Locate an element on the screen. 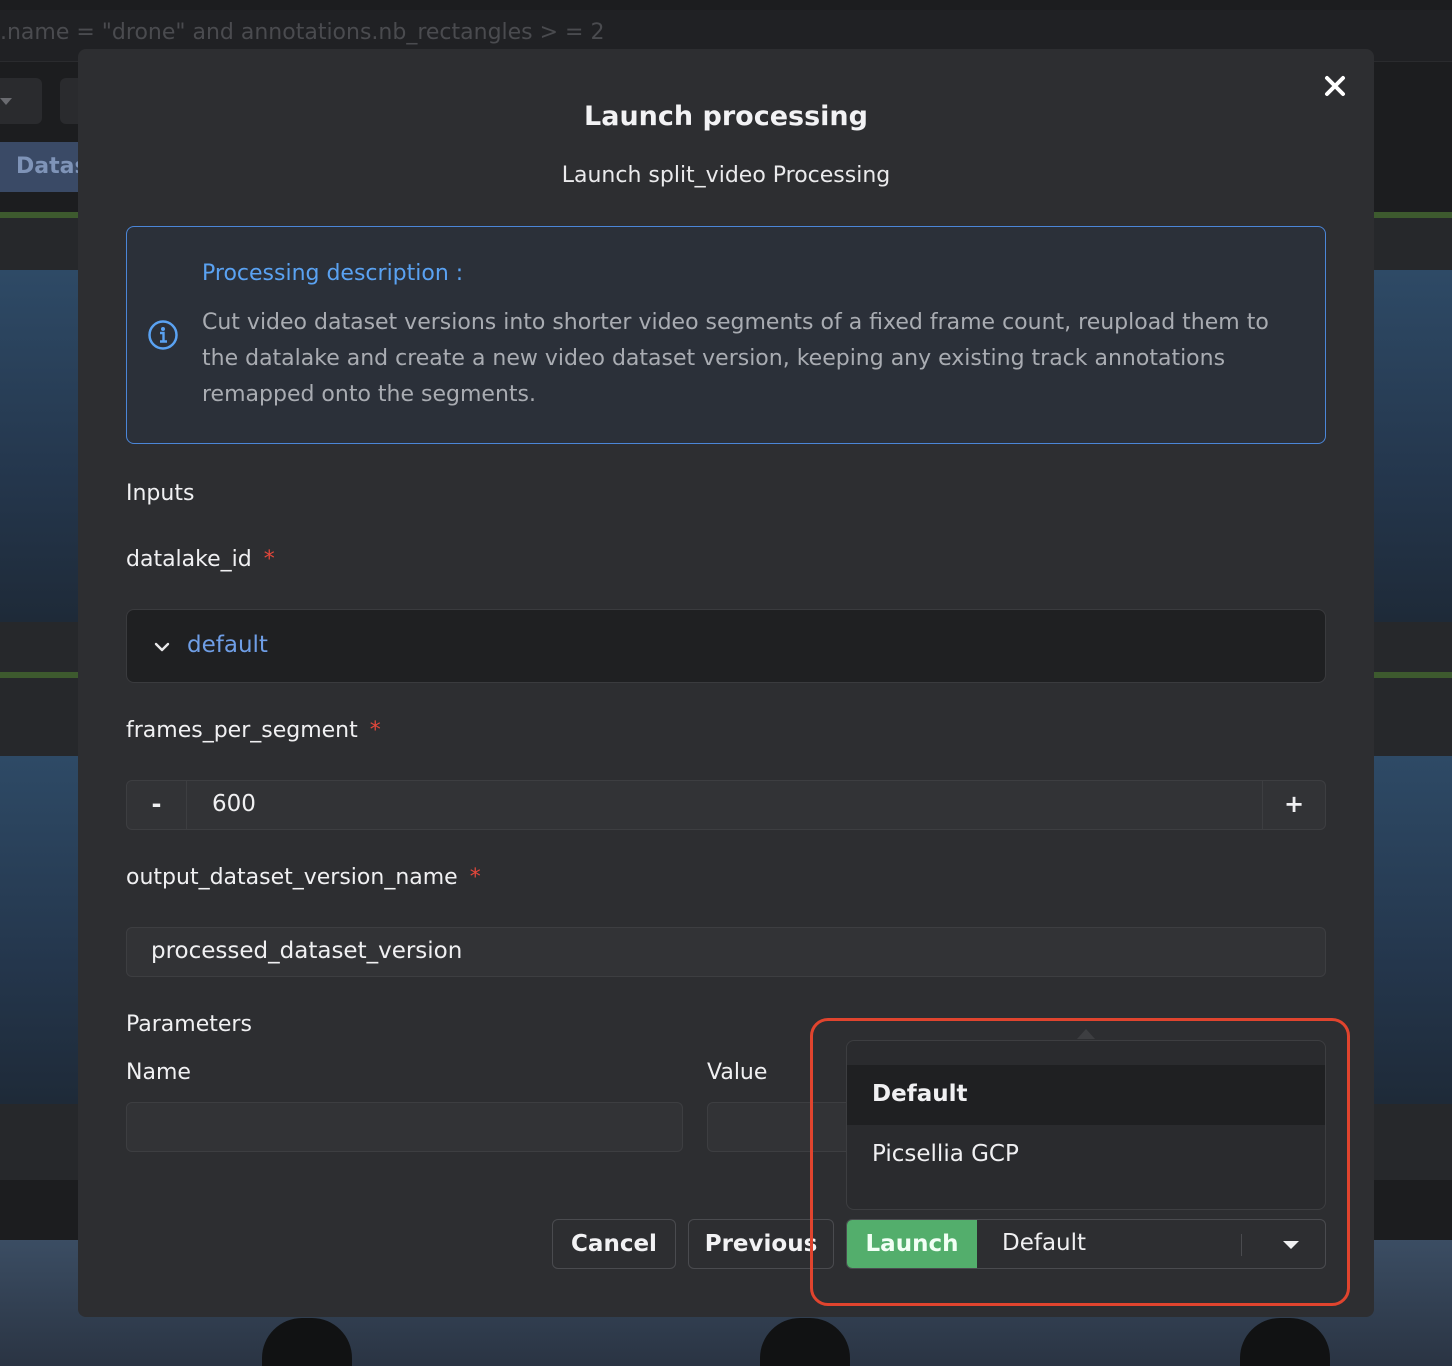 Image resolution: width=1452 pixels, height=1366 pixels. datalake-id-select: default is located at coordinates (726, 646).